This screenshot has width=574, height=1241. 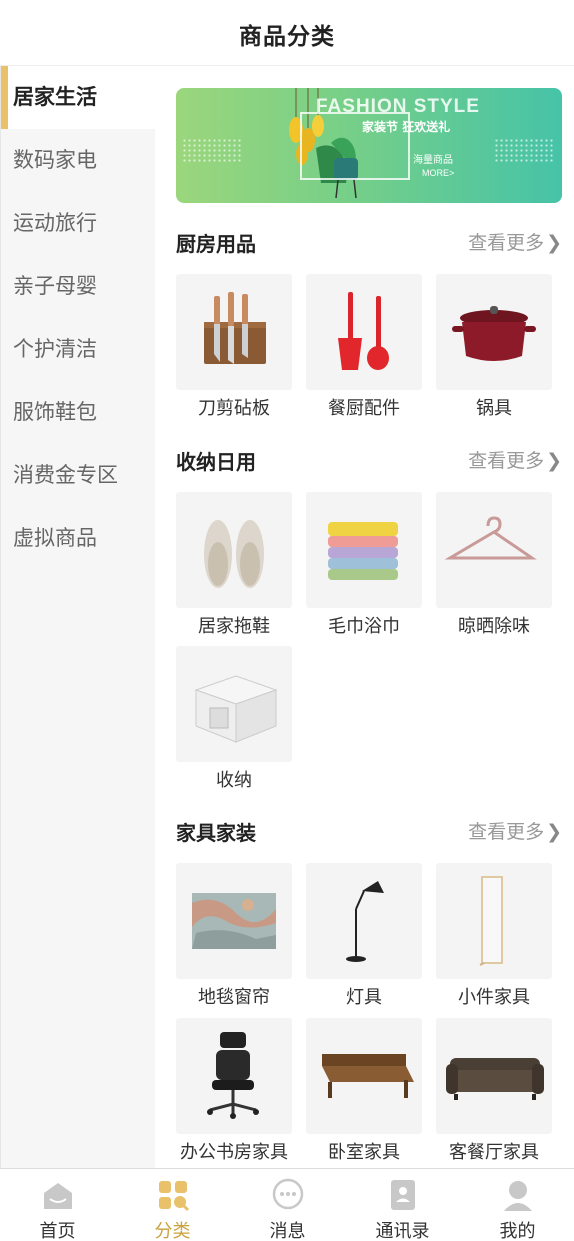 I want to click on section-header-storage: 收纳日用 查看更多 ❯, so click(x=369, y=461).